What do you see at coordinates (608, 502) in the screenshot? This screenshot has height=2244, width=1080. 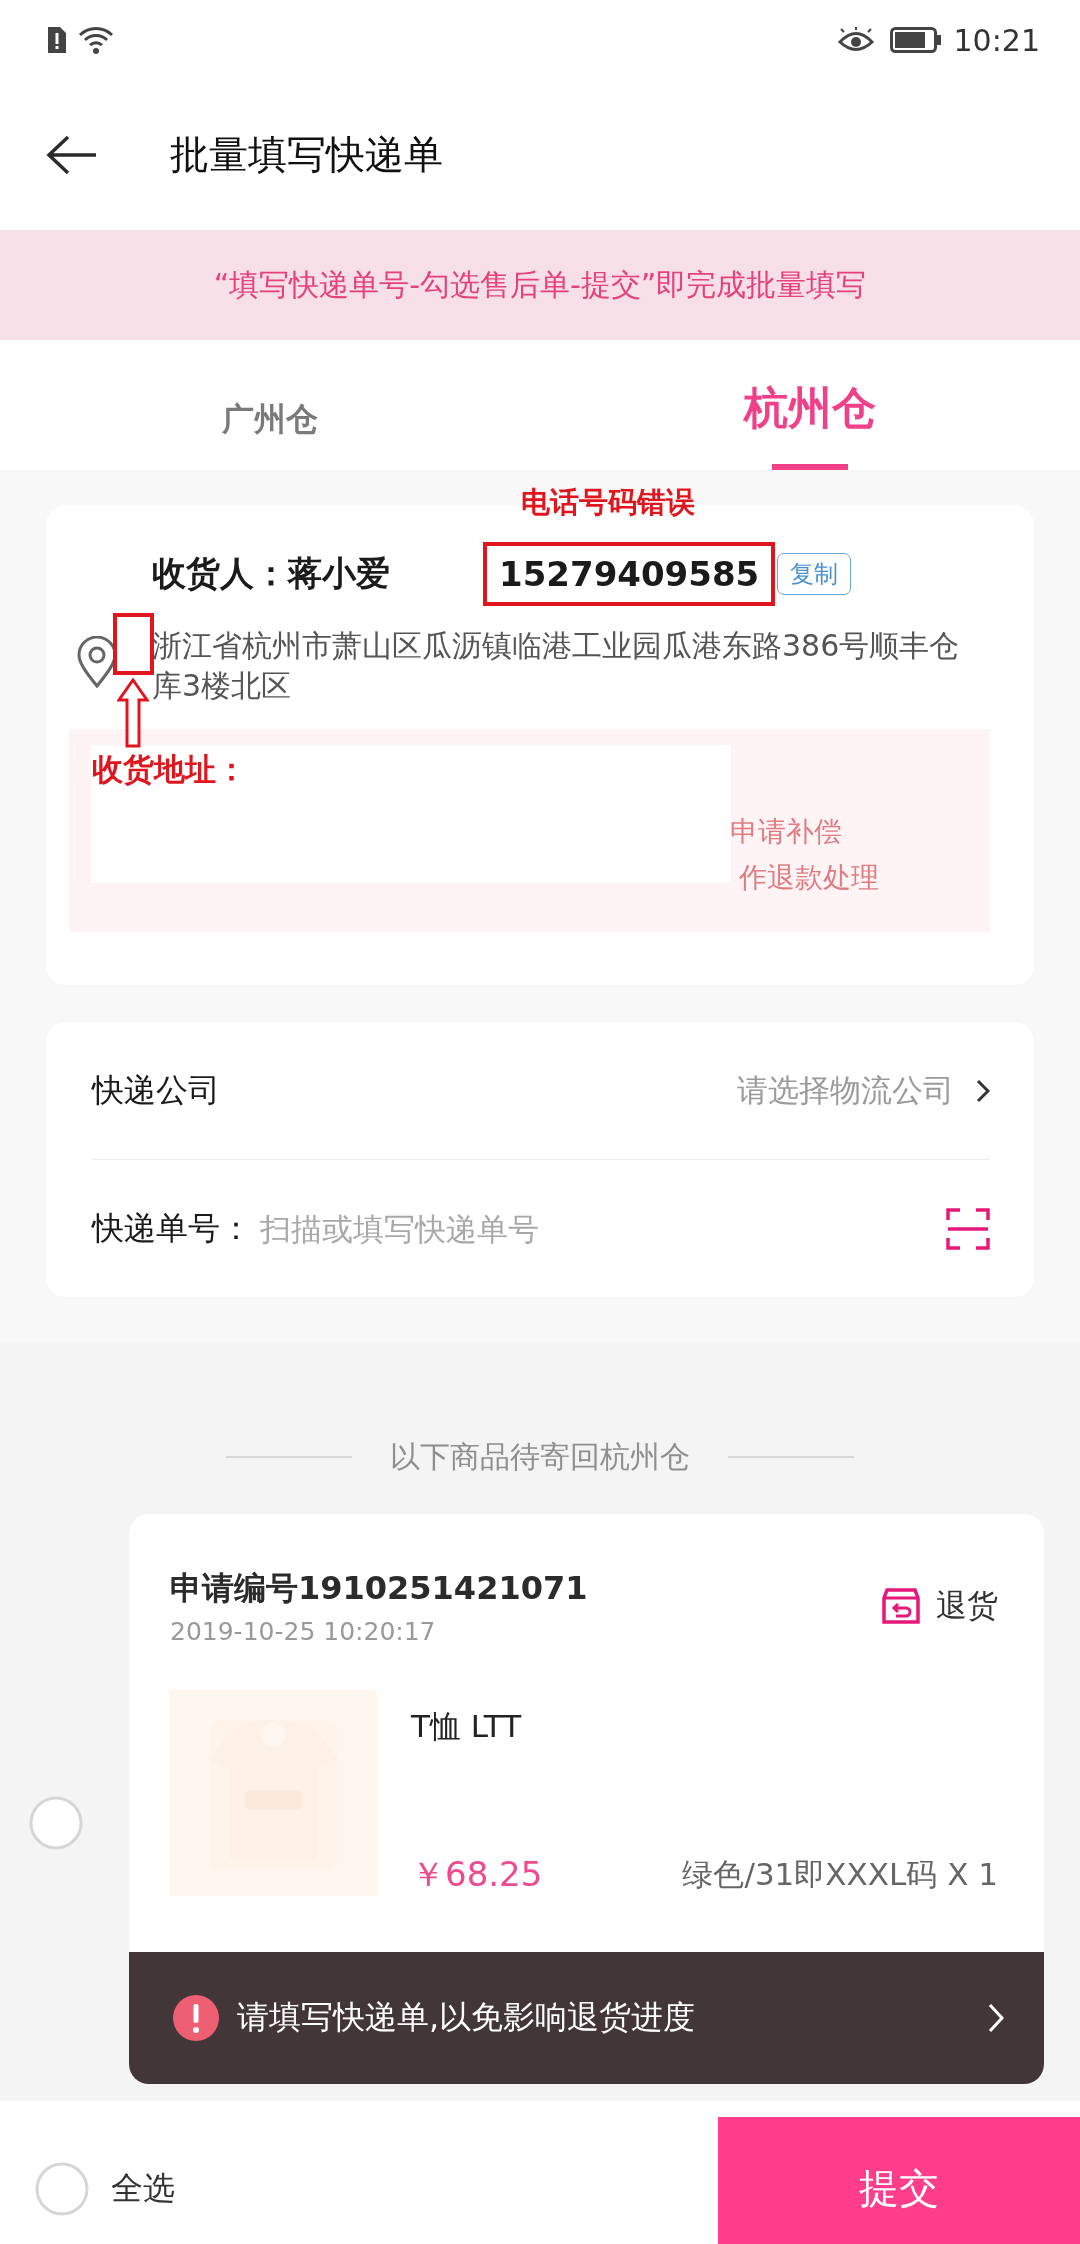 I see `annotation-text: 电话号码错误` at bounding box center [608, 502].